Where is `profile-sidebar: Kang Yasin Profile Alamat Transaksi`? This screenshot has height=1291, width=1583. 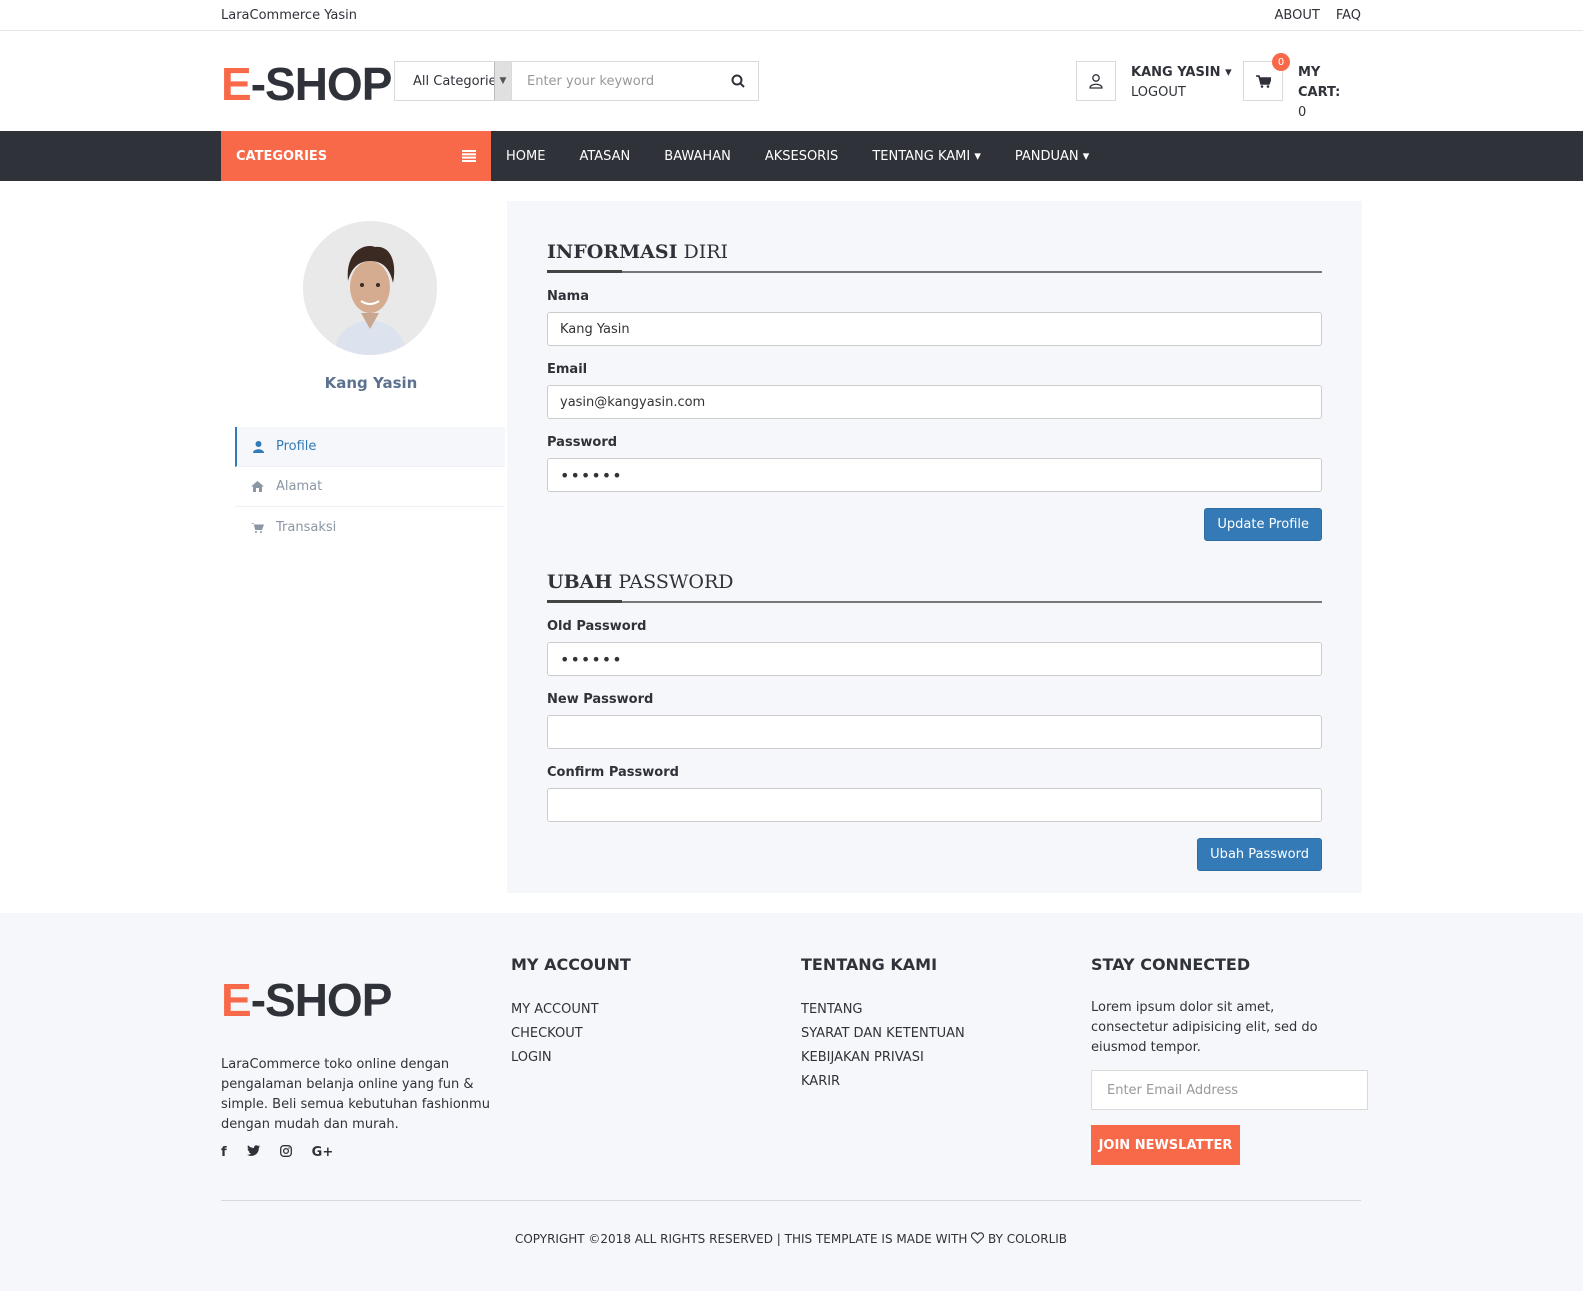 profile-sidebar: Kang Yasin Profile Alamat Transaksi is located at coordinates (364, 547).